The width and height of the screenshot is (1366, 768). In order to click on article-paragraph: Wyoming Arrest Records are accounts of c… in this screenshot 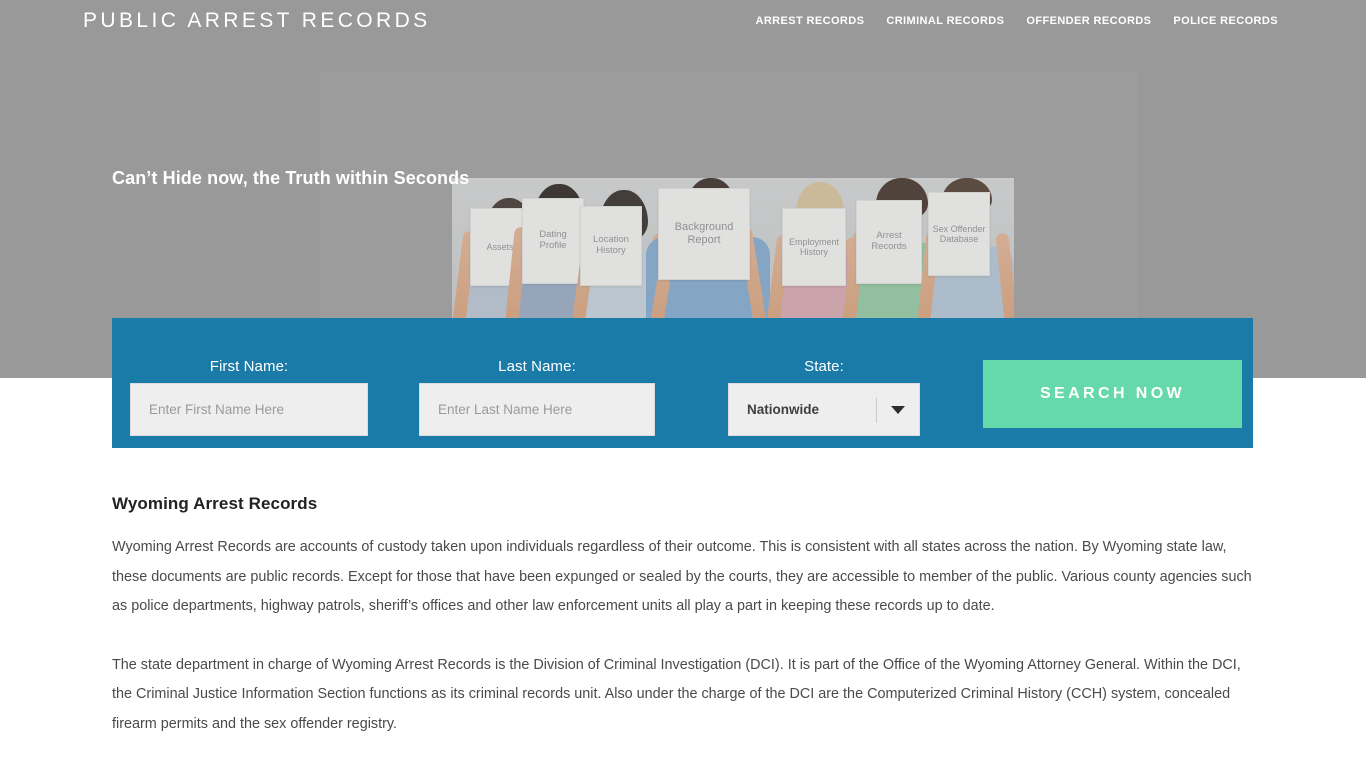, I will do `click(682, 576)`.